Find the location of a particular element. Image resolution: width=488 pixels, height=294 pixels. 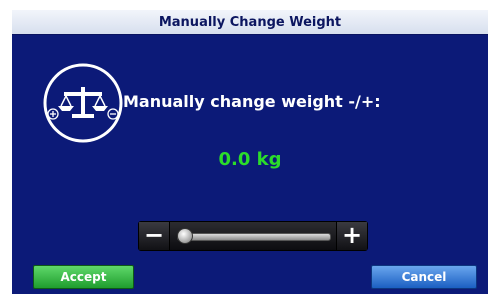

balance-scale-icon is located at coordinates (83, 103).